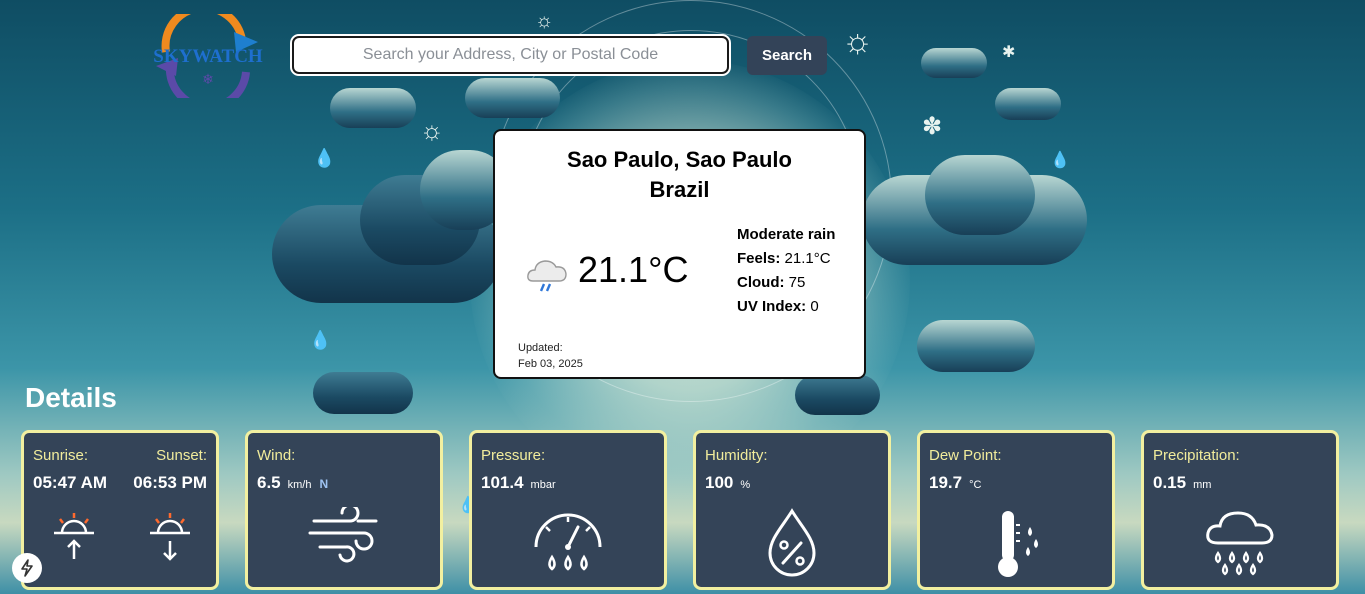 This screenshot has width=1365, height=594. I want to click on humidity-value: 100%, so click(727, 483).